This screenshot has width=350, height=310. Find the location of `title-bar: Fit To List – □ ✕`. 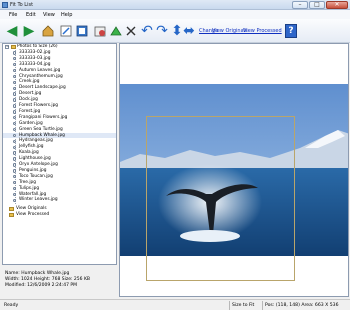

title-bar: Fit To List – □ ✕ is located at coordinates (175, 5).